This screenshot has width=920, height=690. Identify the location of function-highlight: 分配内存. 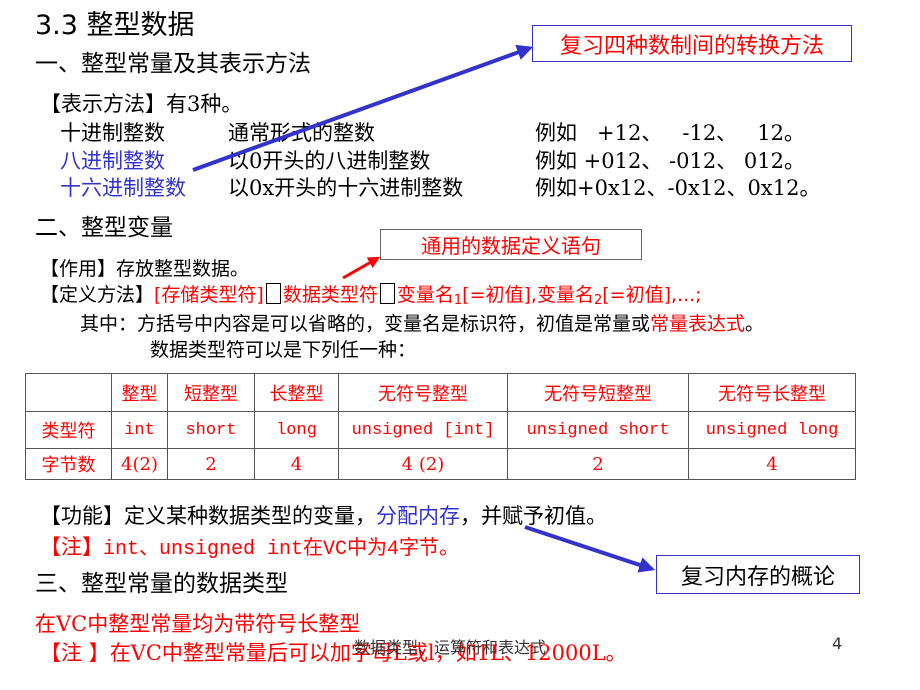
(418, 516).